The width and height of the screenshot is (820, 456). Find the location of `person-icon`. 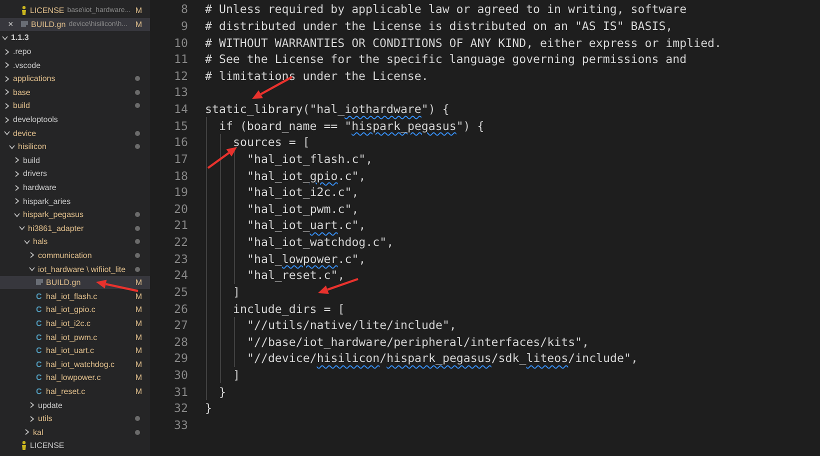

person-icon is located at coordinates (24, 11).